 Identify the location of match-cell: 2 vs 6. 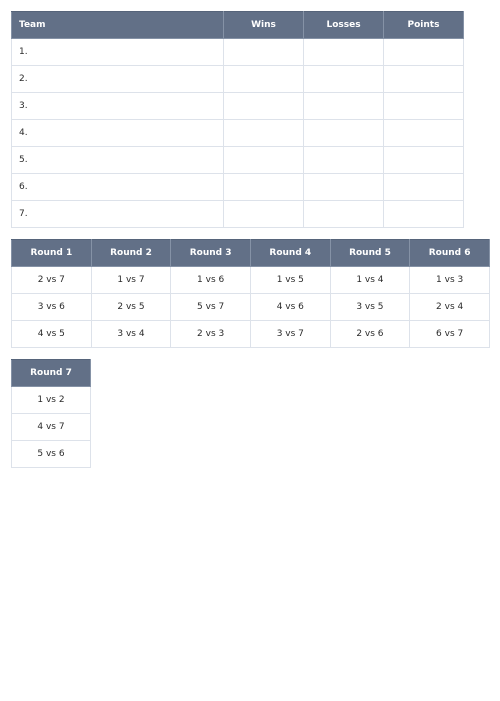
(370, 334).